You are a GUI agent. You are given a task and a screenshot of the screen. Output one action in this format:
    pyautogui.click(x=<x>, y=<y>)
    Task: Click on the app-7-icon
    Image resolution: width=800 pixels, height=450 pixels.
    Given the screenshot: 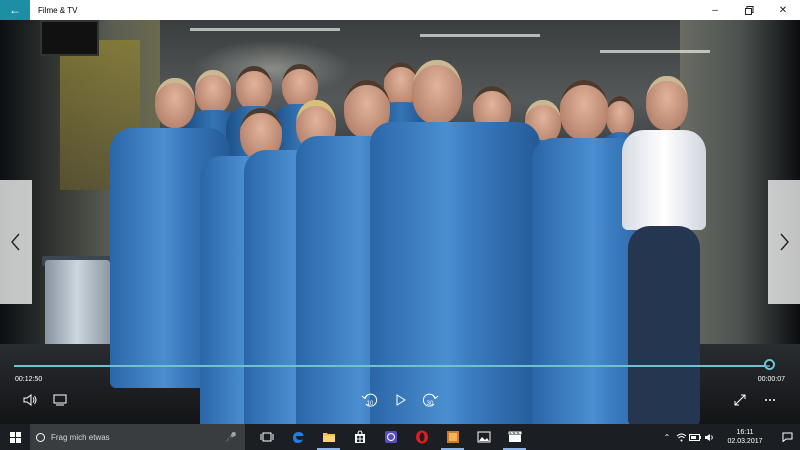 What is the action you would take?
    pyautogui.click(x=390, y=437)
    